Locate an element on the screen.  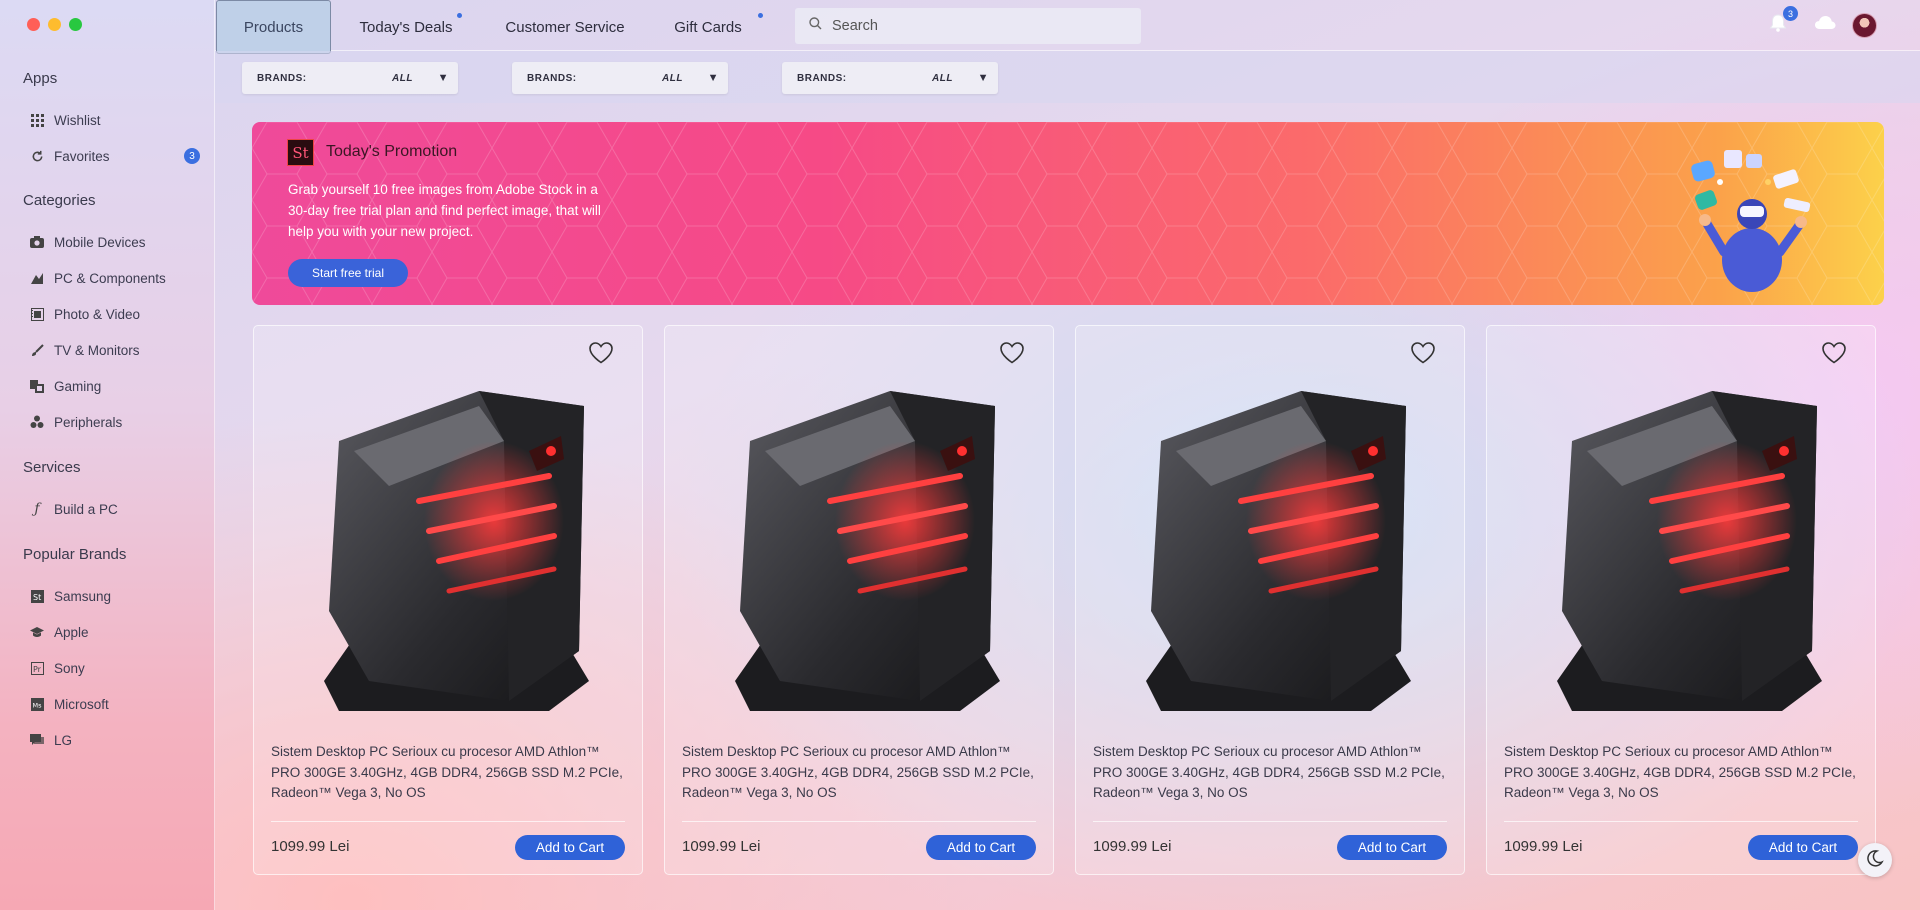
pr-icon: Pr is located at coordinates (37, 668).